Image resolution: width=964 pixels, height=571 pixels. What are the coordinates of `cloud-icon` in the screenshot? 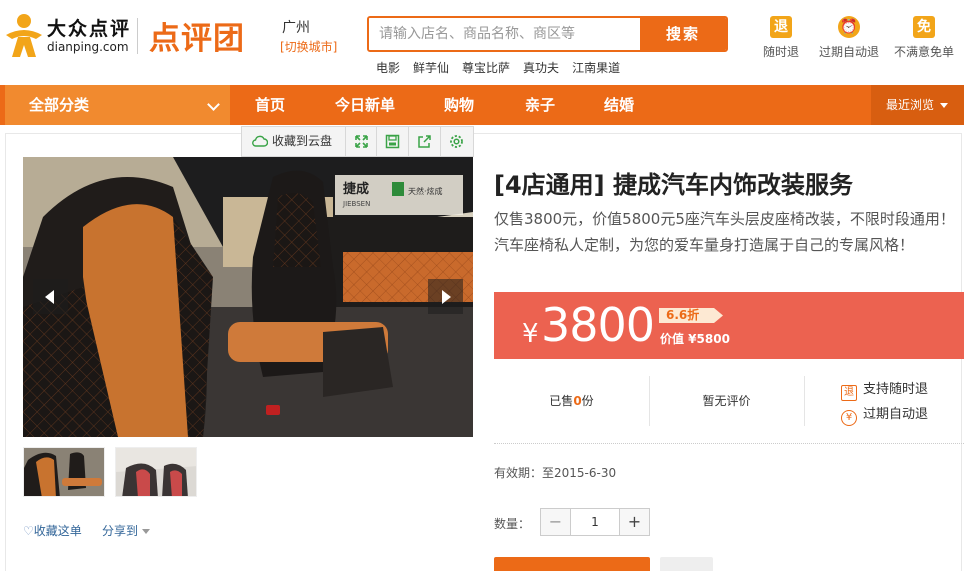 It's located at (260, 141).